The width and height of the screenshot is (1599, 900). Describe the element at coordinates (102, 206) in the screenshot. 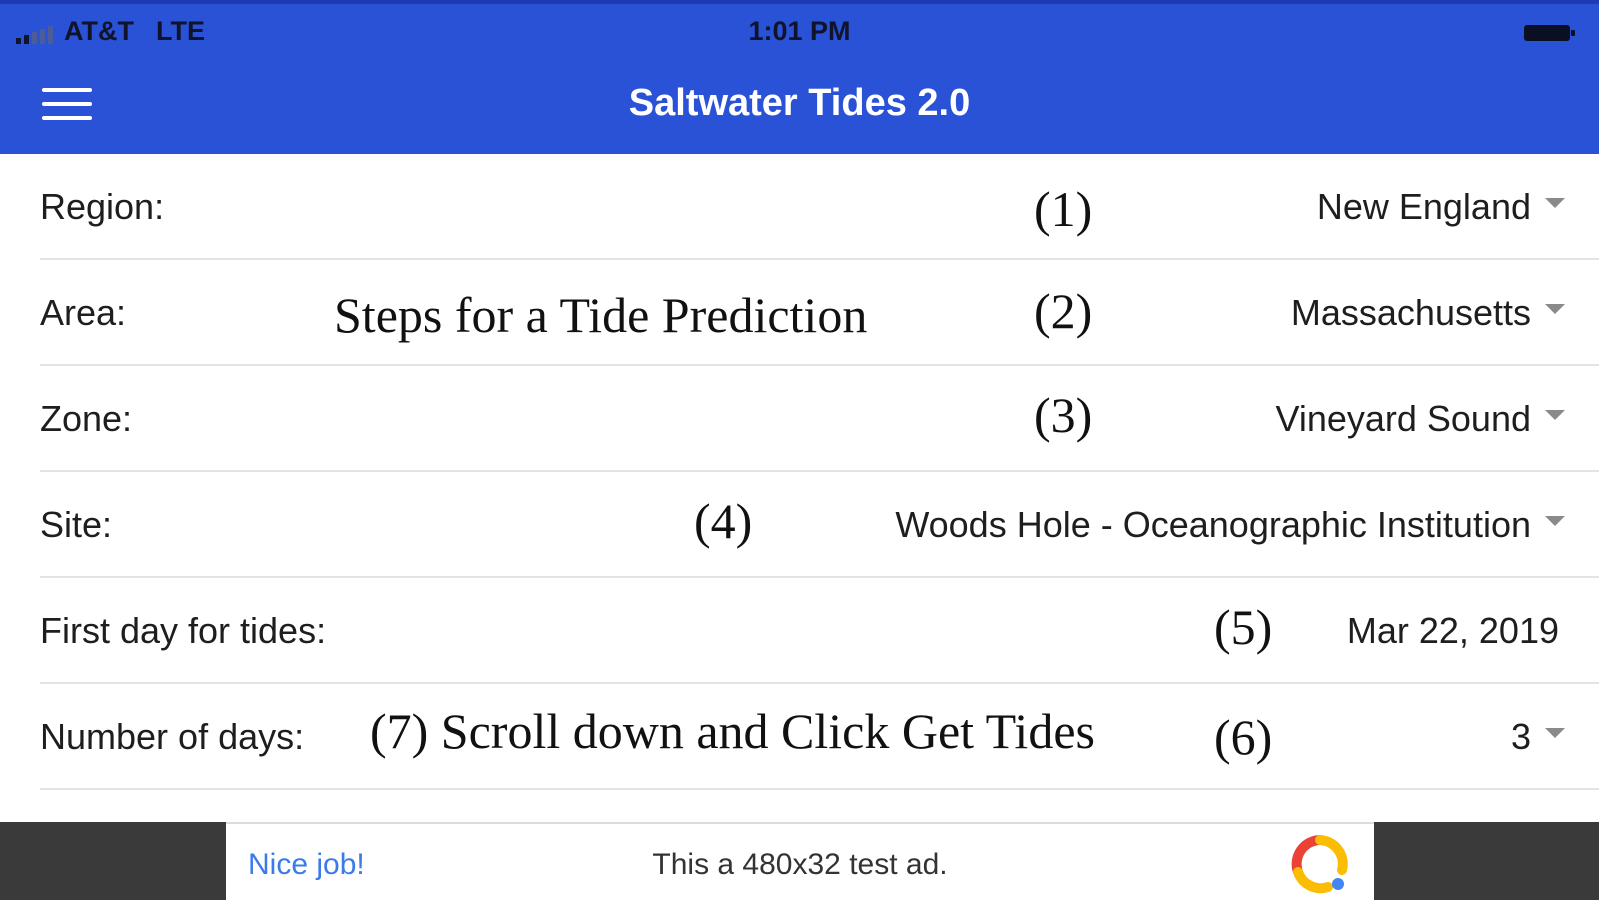

I see `region-label: Region:` at that location.